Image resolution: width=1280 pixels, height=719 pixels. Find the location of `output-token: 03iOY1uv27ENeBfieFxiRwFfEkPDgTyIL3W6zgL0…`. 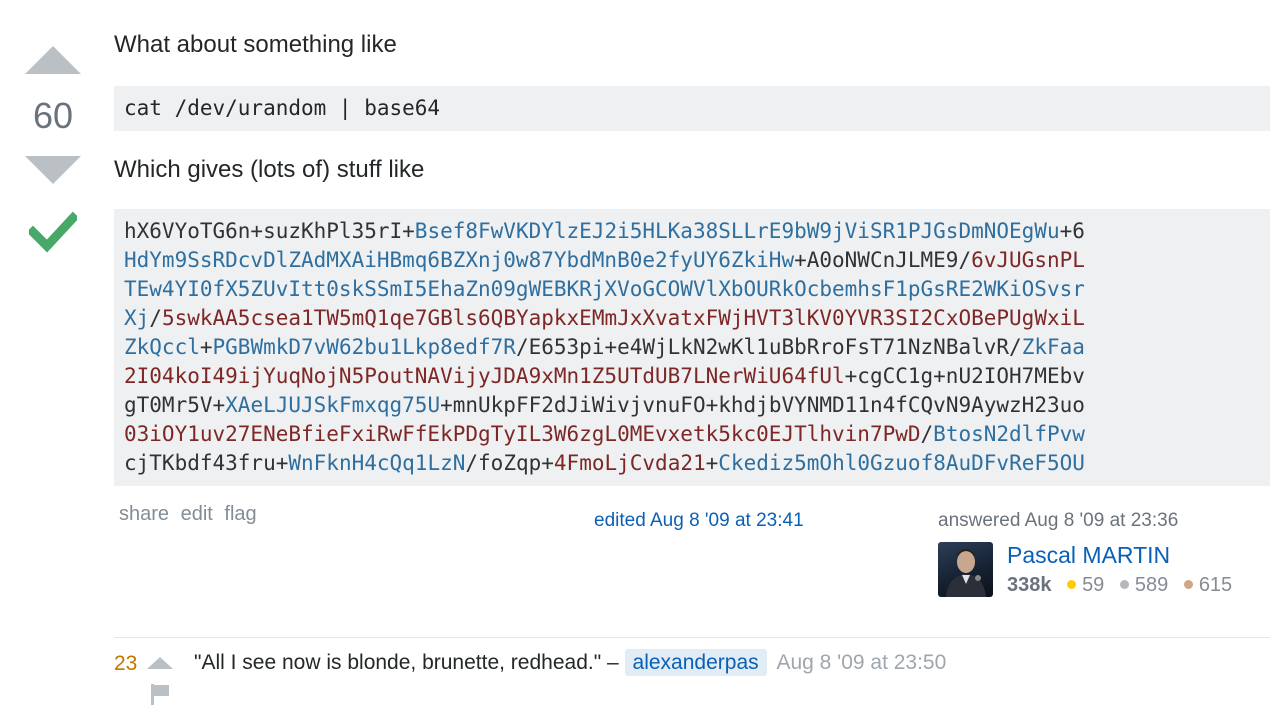

output-token: 03iOY1uv27ENeBfieFxiRwFfEkPDgTyIL3W6zgL0… is located at coordinates (522, 434).